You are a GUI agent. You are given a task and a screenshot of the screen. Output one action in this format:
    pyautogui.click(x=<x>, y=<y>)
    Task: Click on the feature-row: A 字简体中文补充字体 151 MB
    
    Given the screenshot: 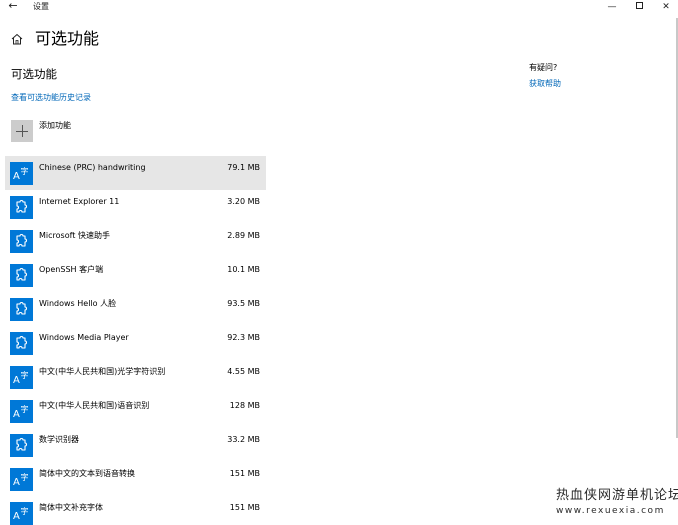 What is the action you would take?
    pyautogui.click(x=135, y=510)
    